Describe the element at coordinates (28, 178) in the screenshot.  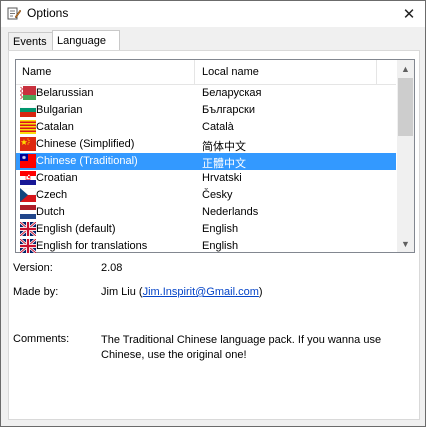
I see `croatia-flag-icon` at that location.